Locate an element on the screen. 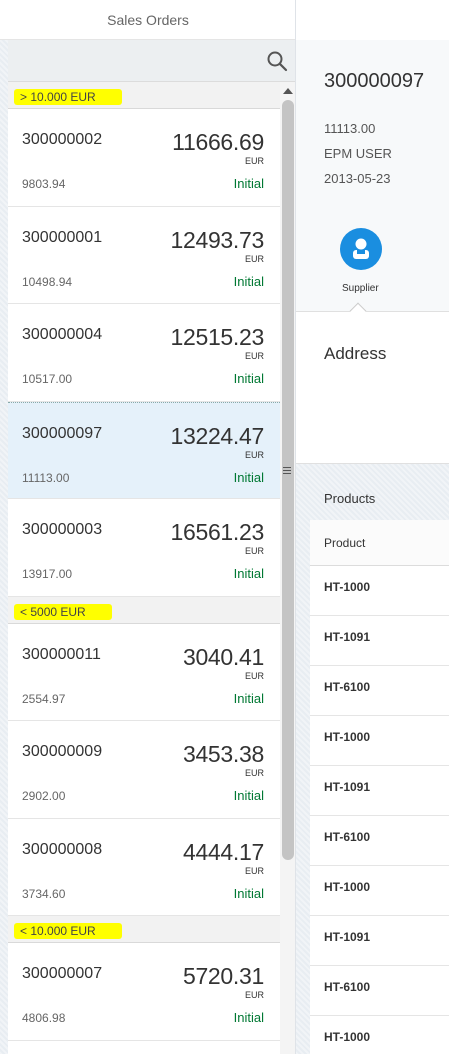  products-column-header: Product is located at coordinates (379, 543).